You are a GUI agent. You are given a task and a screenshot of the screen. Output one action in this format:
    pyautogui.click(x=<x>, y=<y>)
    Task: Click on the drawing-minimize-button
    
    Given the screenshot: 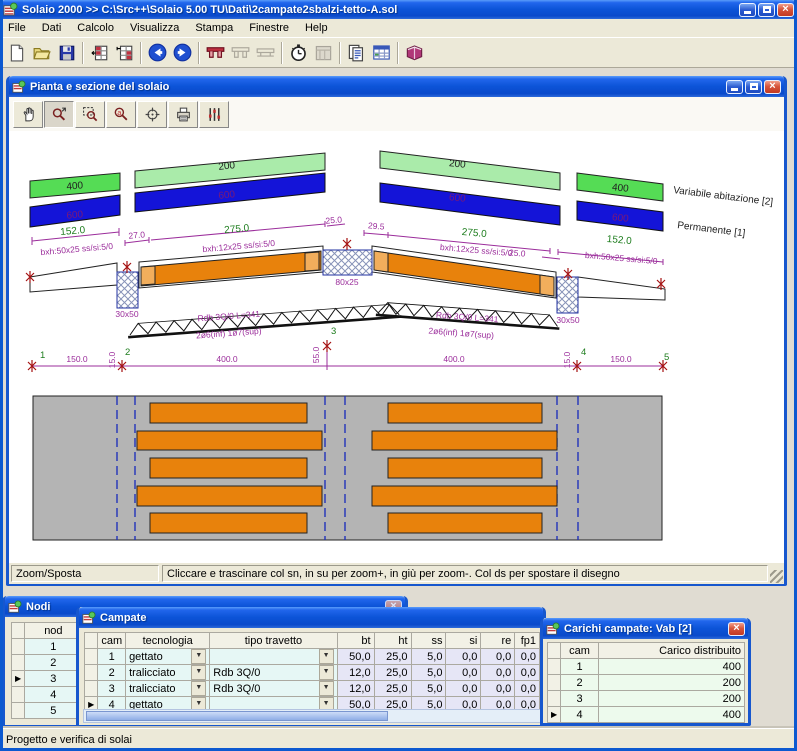 What is the action you would take?
    pyautogui.click(x=734, y=86)
    